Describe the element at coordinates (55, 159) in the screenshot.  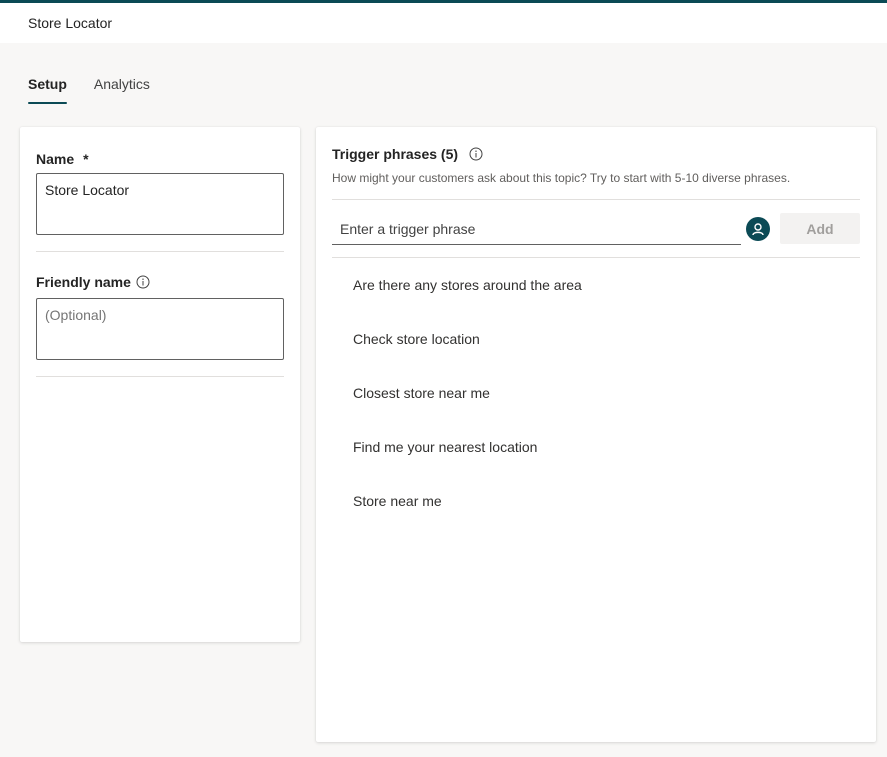
I see `name-label: Name` at that location.